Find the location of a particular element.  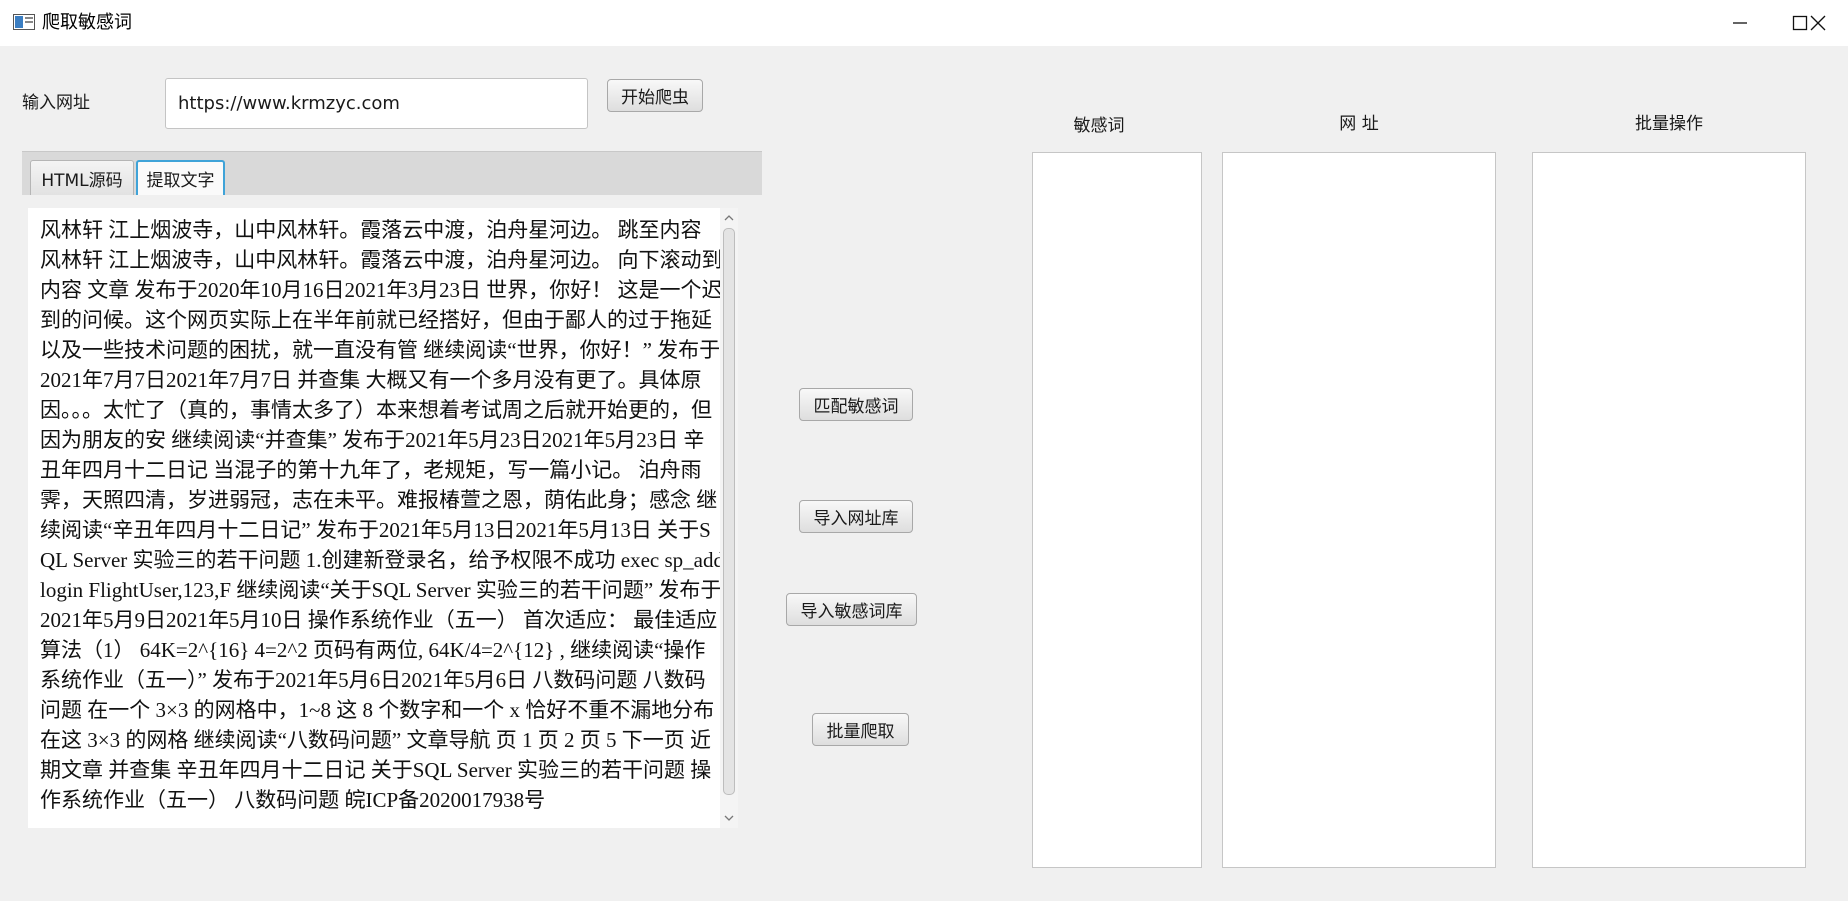

url-label: 输入网址 is located at coordinates (56, 103).